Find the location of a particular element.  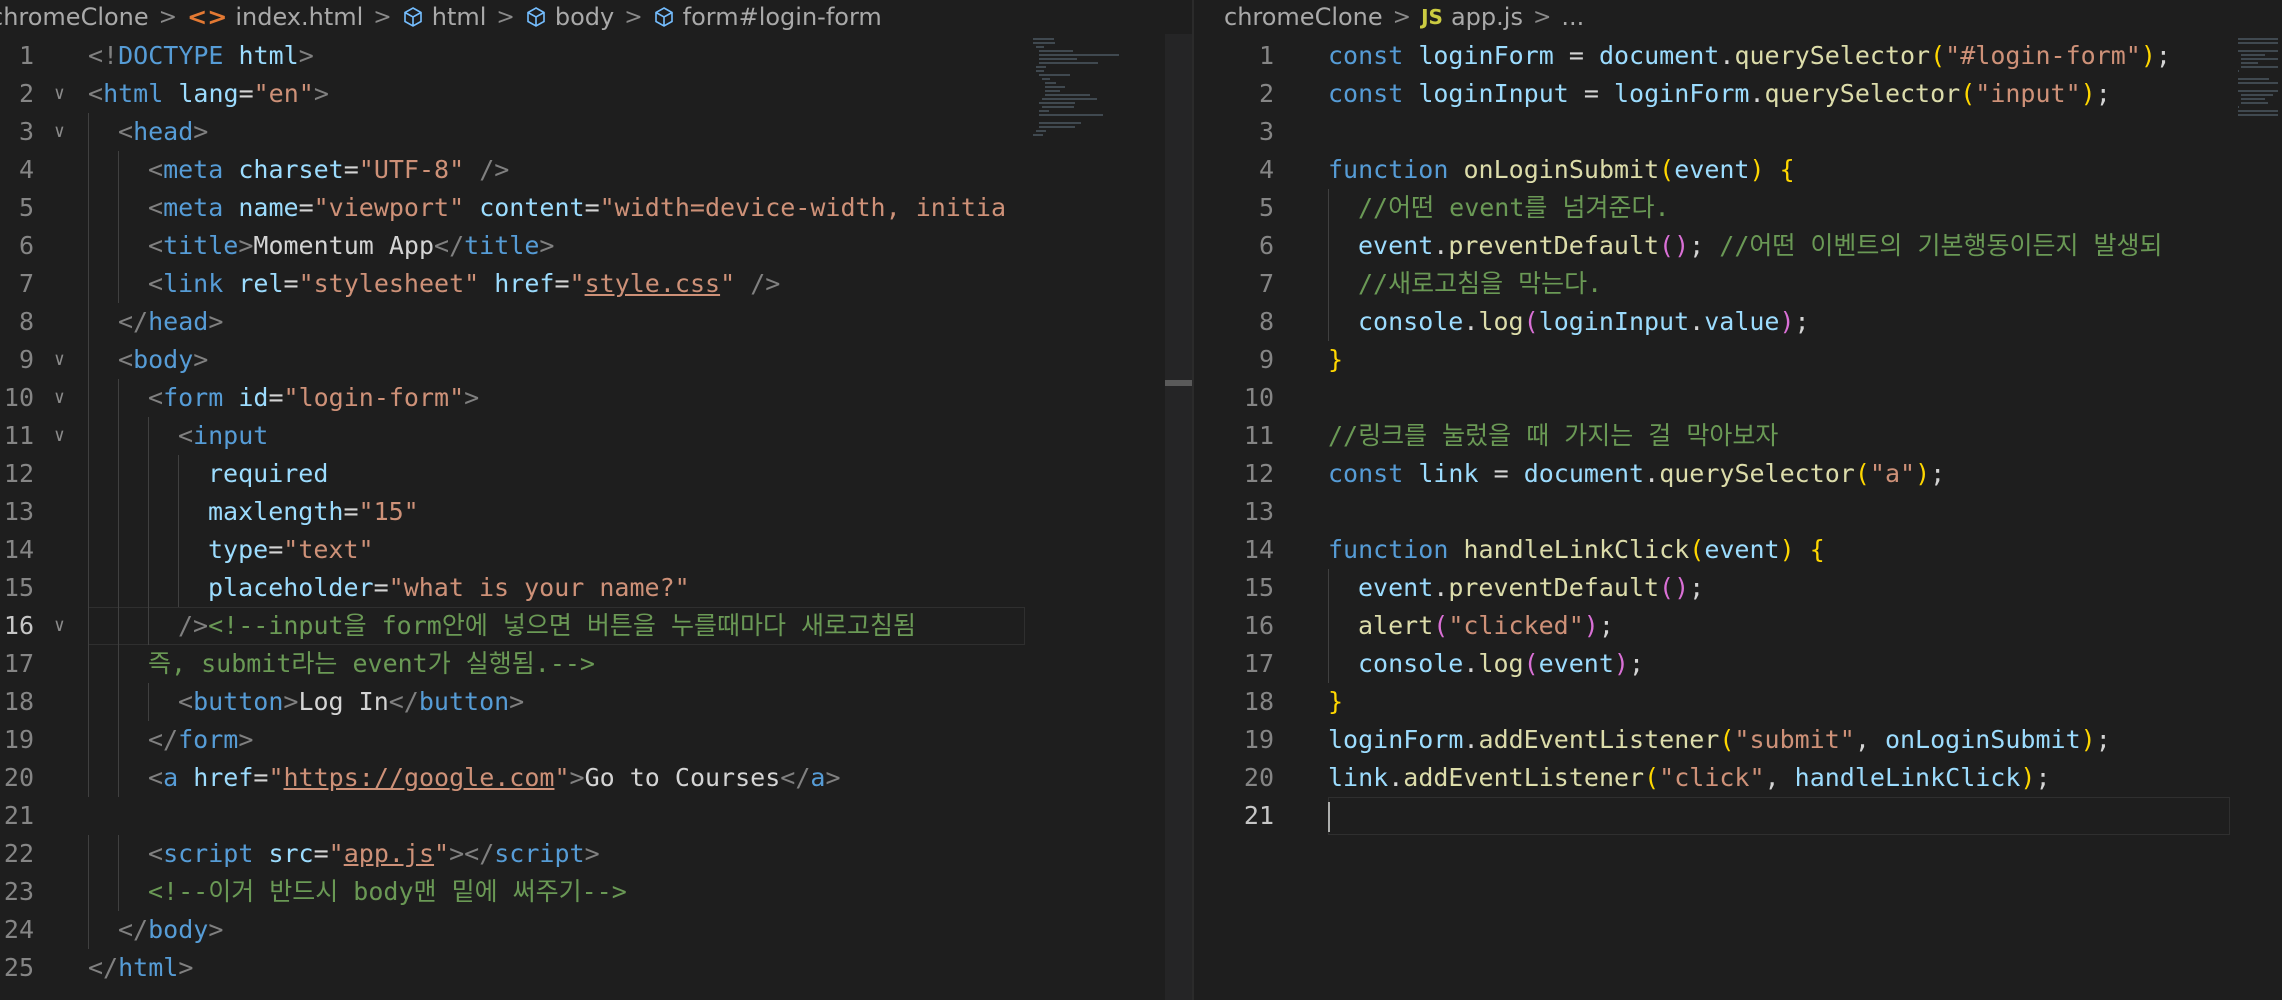

code-line: 13 maxlength="15" is located at coordinates (512, 512).